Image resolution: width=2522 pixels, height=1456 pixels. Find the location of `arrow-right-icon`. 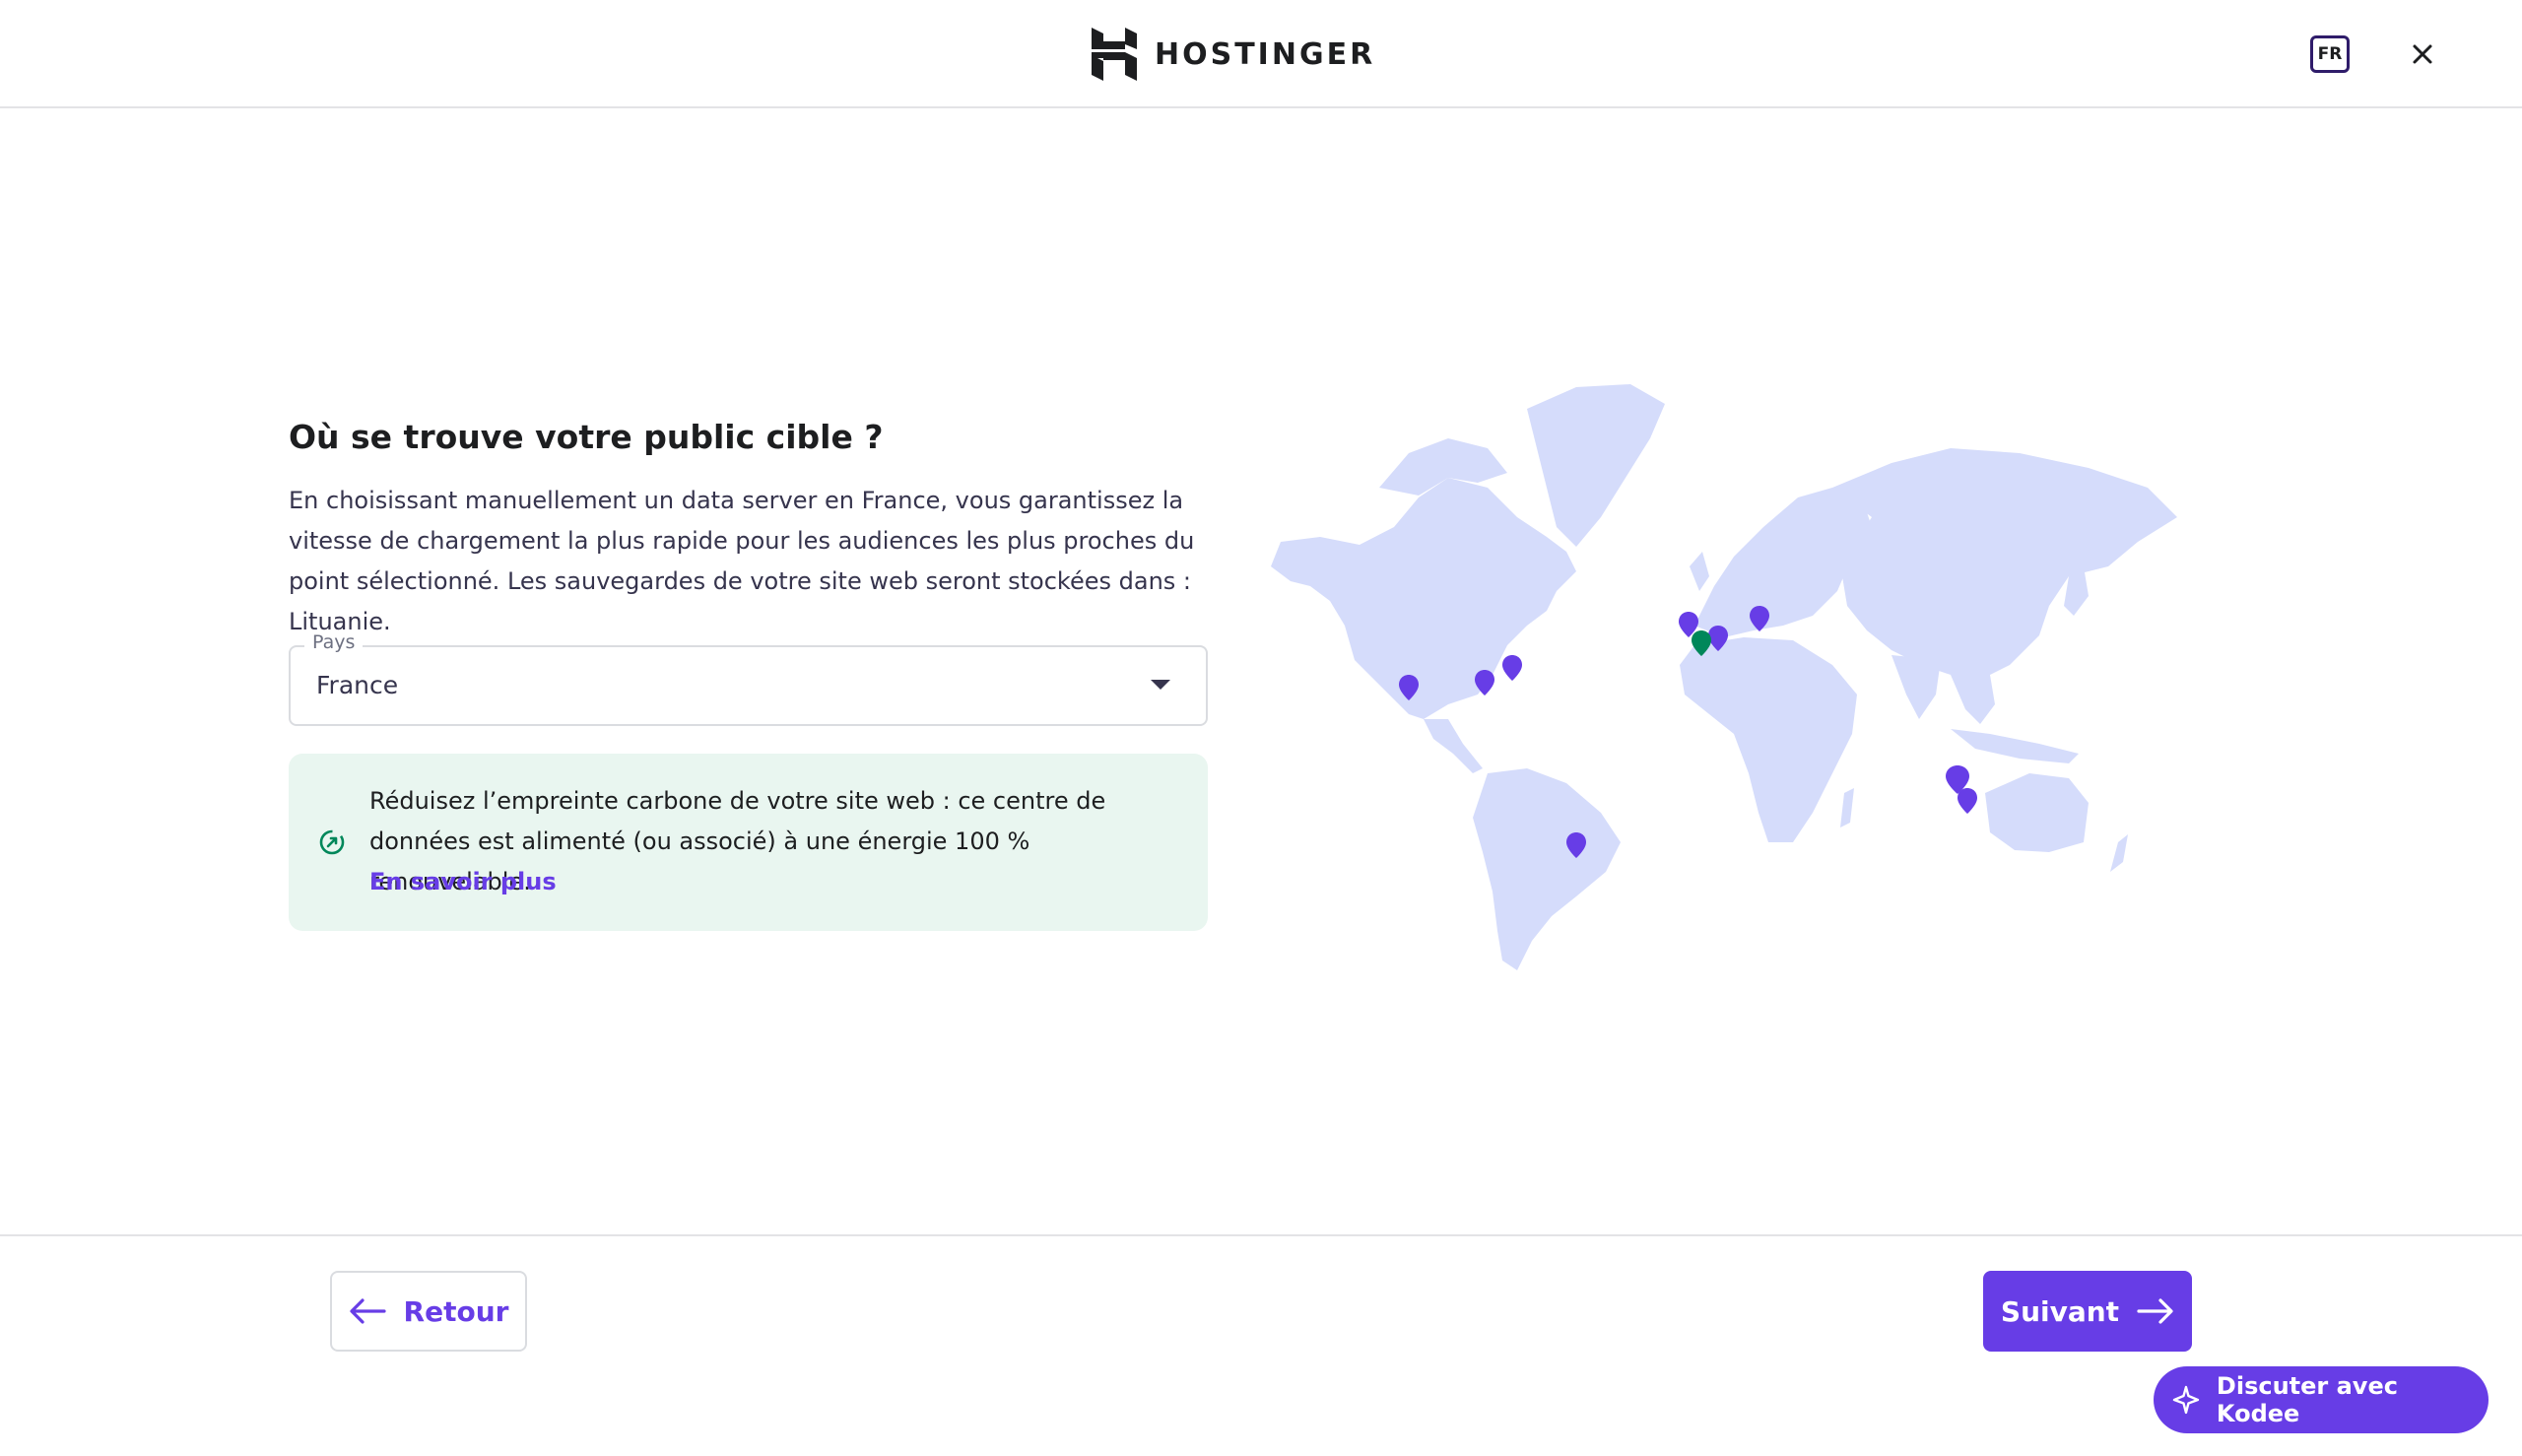

arrow-right-icon is located at coordinates (2155, 1311).